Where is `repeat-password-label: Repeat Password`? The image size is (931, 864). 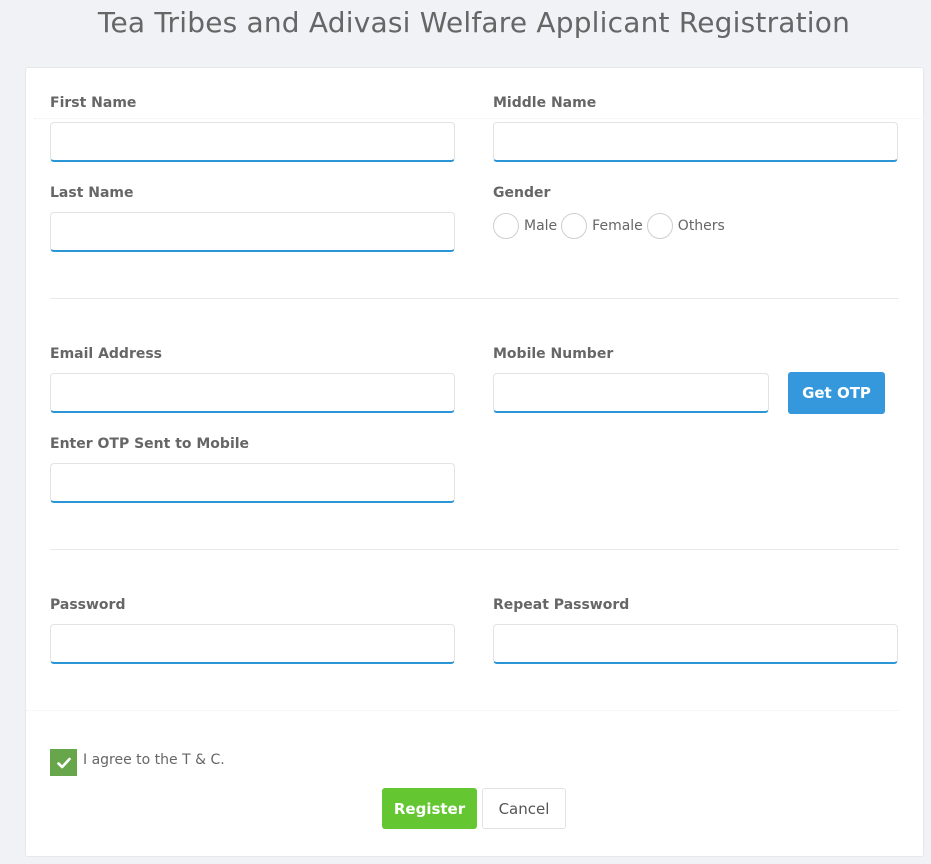 repeat-password-label: Repeat Password is located at coordinates (561, 605).